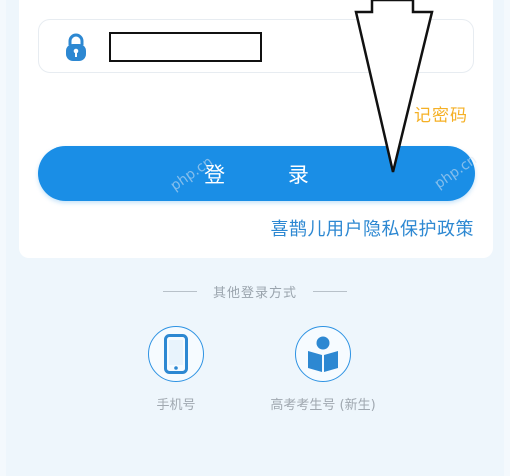 The height and width of the screenshot is (476, 510). I want to click on other-login-title: 其他登录方式, so click(254, 293).